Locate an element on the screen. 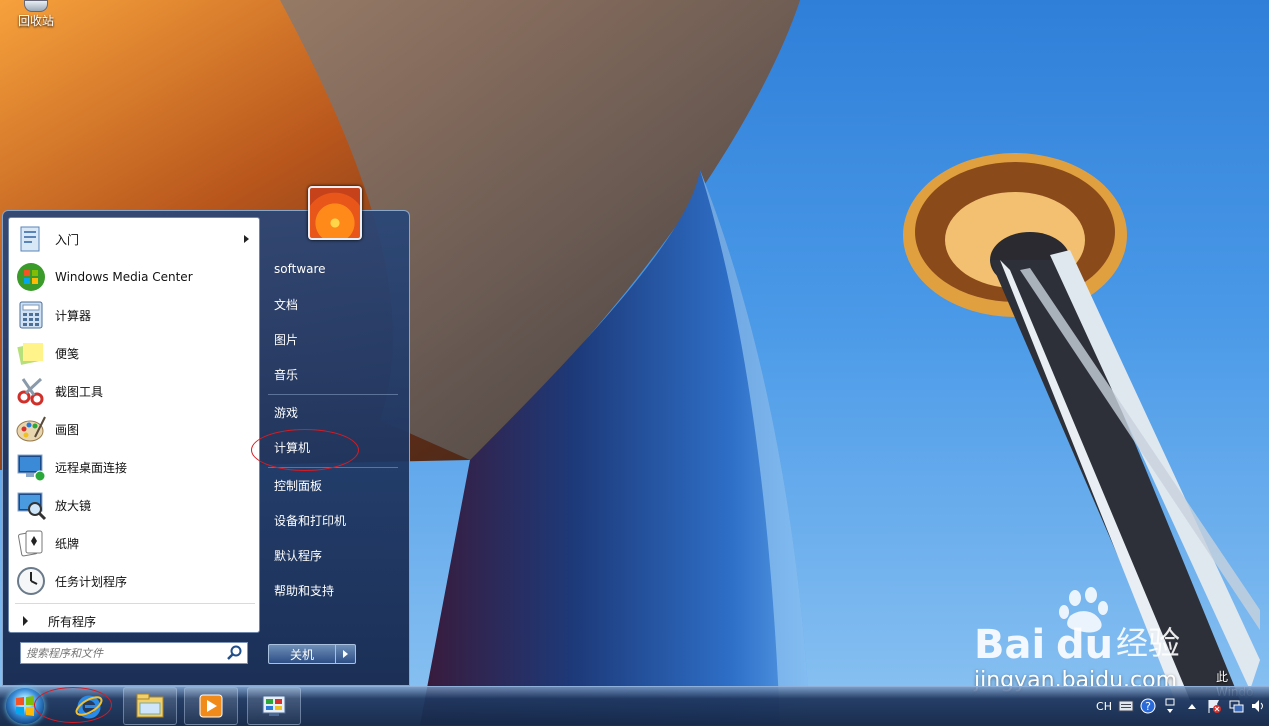 The height and width of the screenshot is (726, 1269). right-item-music: 音乐 is located at coordinates (333, 374).